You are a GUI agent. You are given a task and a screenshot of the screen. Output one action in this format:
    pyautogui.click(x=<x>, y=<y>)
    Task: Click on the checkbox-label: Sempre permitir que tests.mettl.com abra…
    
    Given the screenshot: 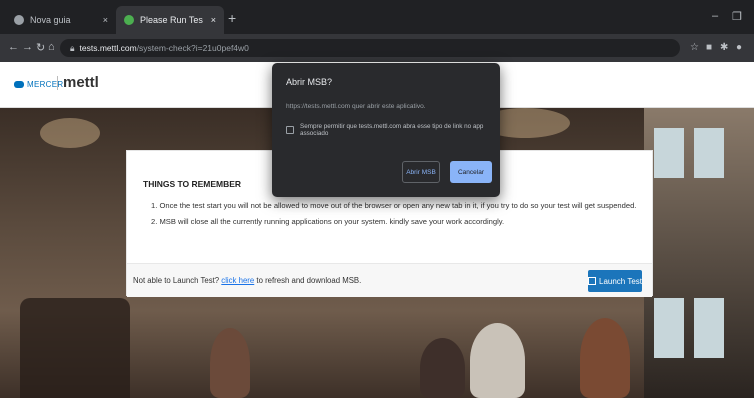 What is the action you would take?
    pyautogui.click(x=392, y=130)
    